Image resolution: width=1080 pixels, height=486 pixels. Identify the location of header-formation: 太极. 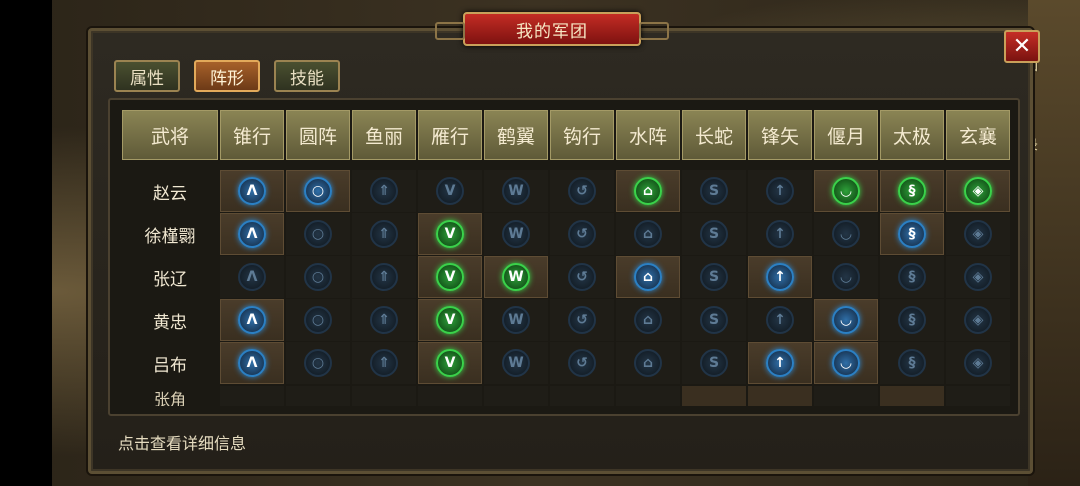
(912, 135).